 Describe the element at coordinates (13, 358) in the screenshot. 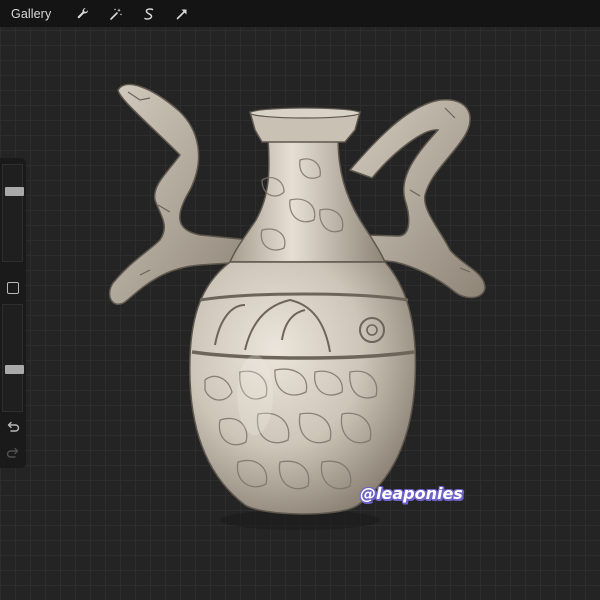

I see `opacity-slider` at that location.